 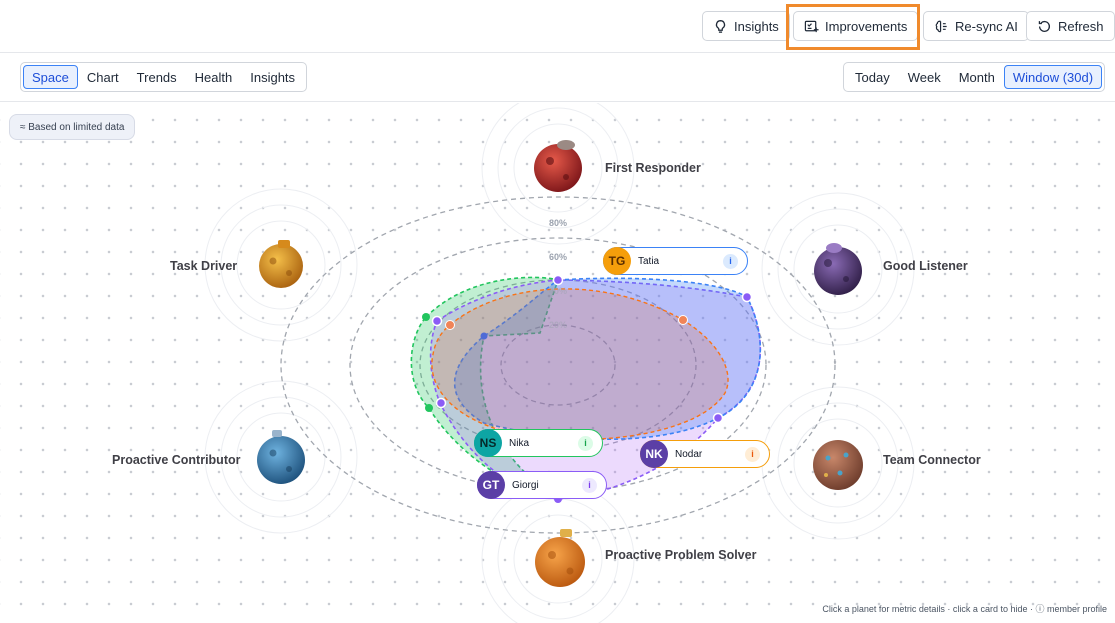 What do you see at coordinates (675, 261) in the screenshot?
I see `member-card-tatia: TG Tatia i` at bounding box center [675, 261].